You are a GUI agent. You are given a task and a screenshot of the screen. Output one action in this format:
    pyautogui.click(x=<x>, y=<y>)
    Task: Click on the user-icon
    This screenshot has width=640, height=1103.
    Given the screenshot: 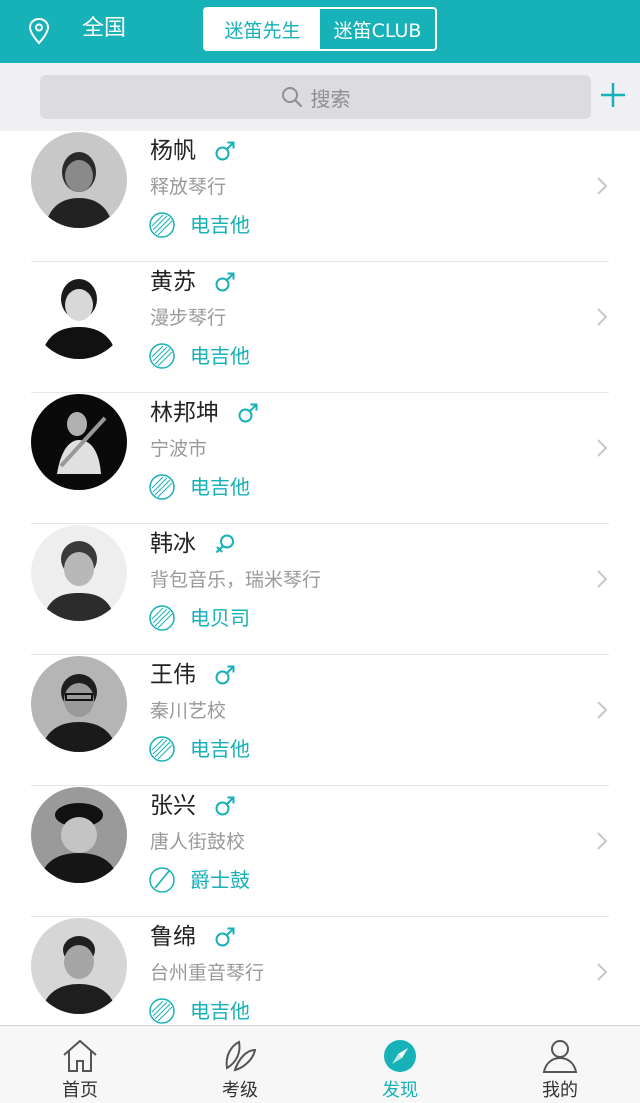 What is the action you would take?
    pyautogui.click(x=560, y=1056)
    